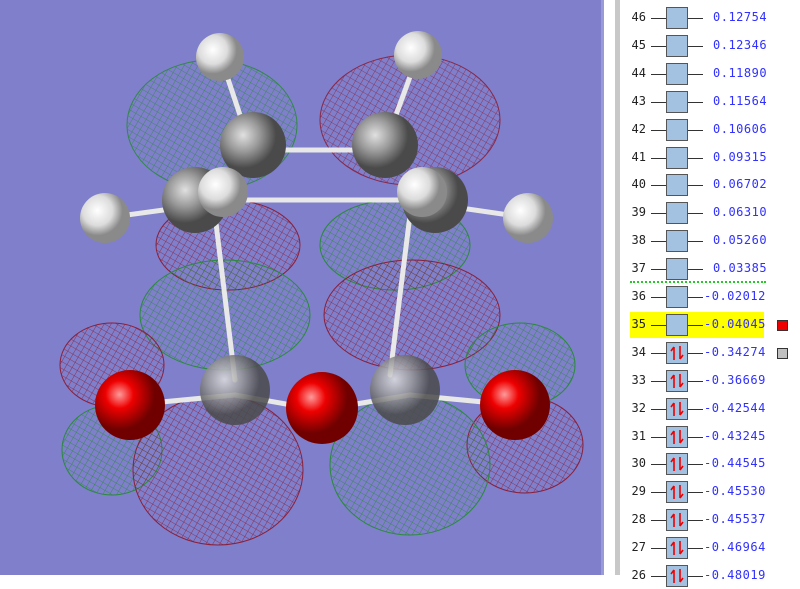 The image size is (800, 589). What do you see at coordinates (710, 102) in the screenshot?
I see `orbital-row: 43 0.11564` at bounding box center [710, 102].